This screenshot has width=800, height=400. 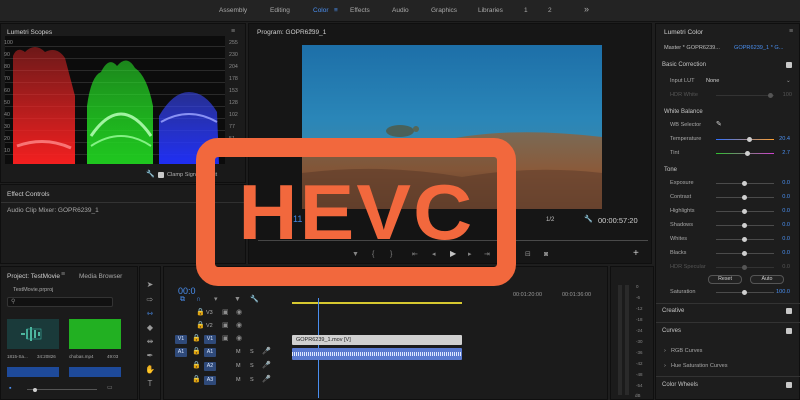 I want to click on add-marker-icon: ▾, so click(x=216, y=299).